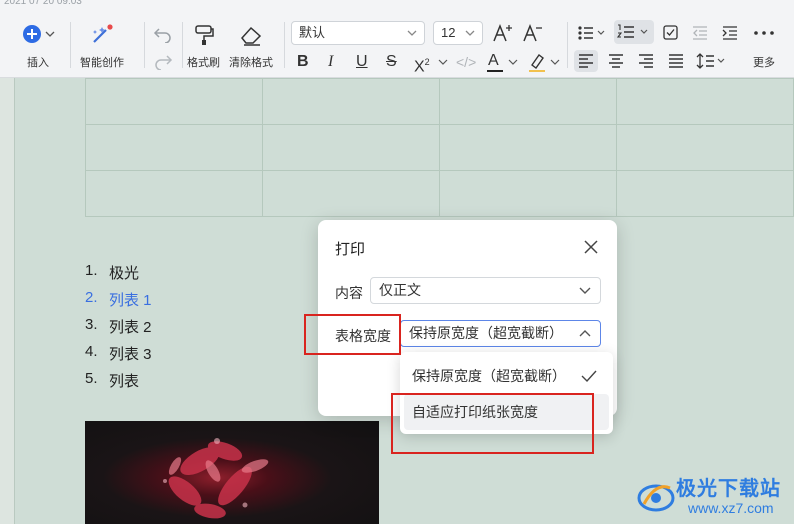 The width and height of the screenshot is (794, 524). Describe the element at coordinates (38, 63) in the screenshot. I see `insert-label: 插入` at that location.